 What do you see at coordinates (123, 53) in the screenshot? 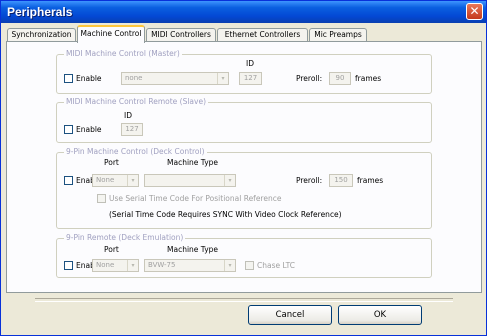
I see `mmc-master-title: MIDI Machine Control (Master)` at bounding box center [123, 53].